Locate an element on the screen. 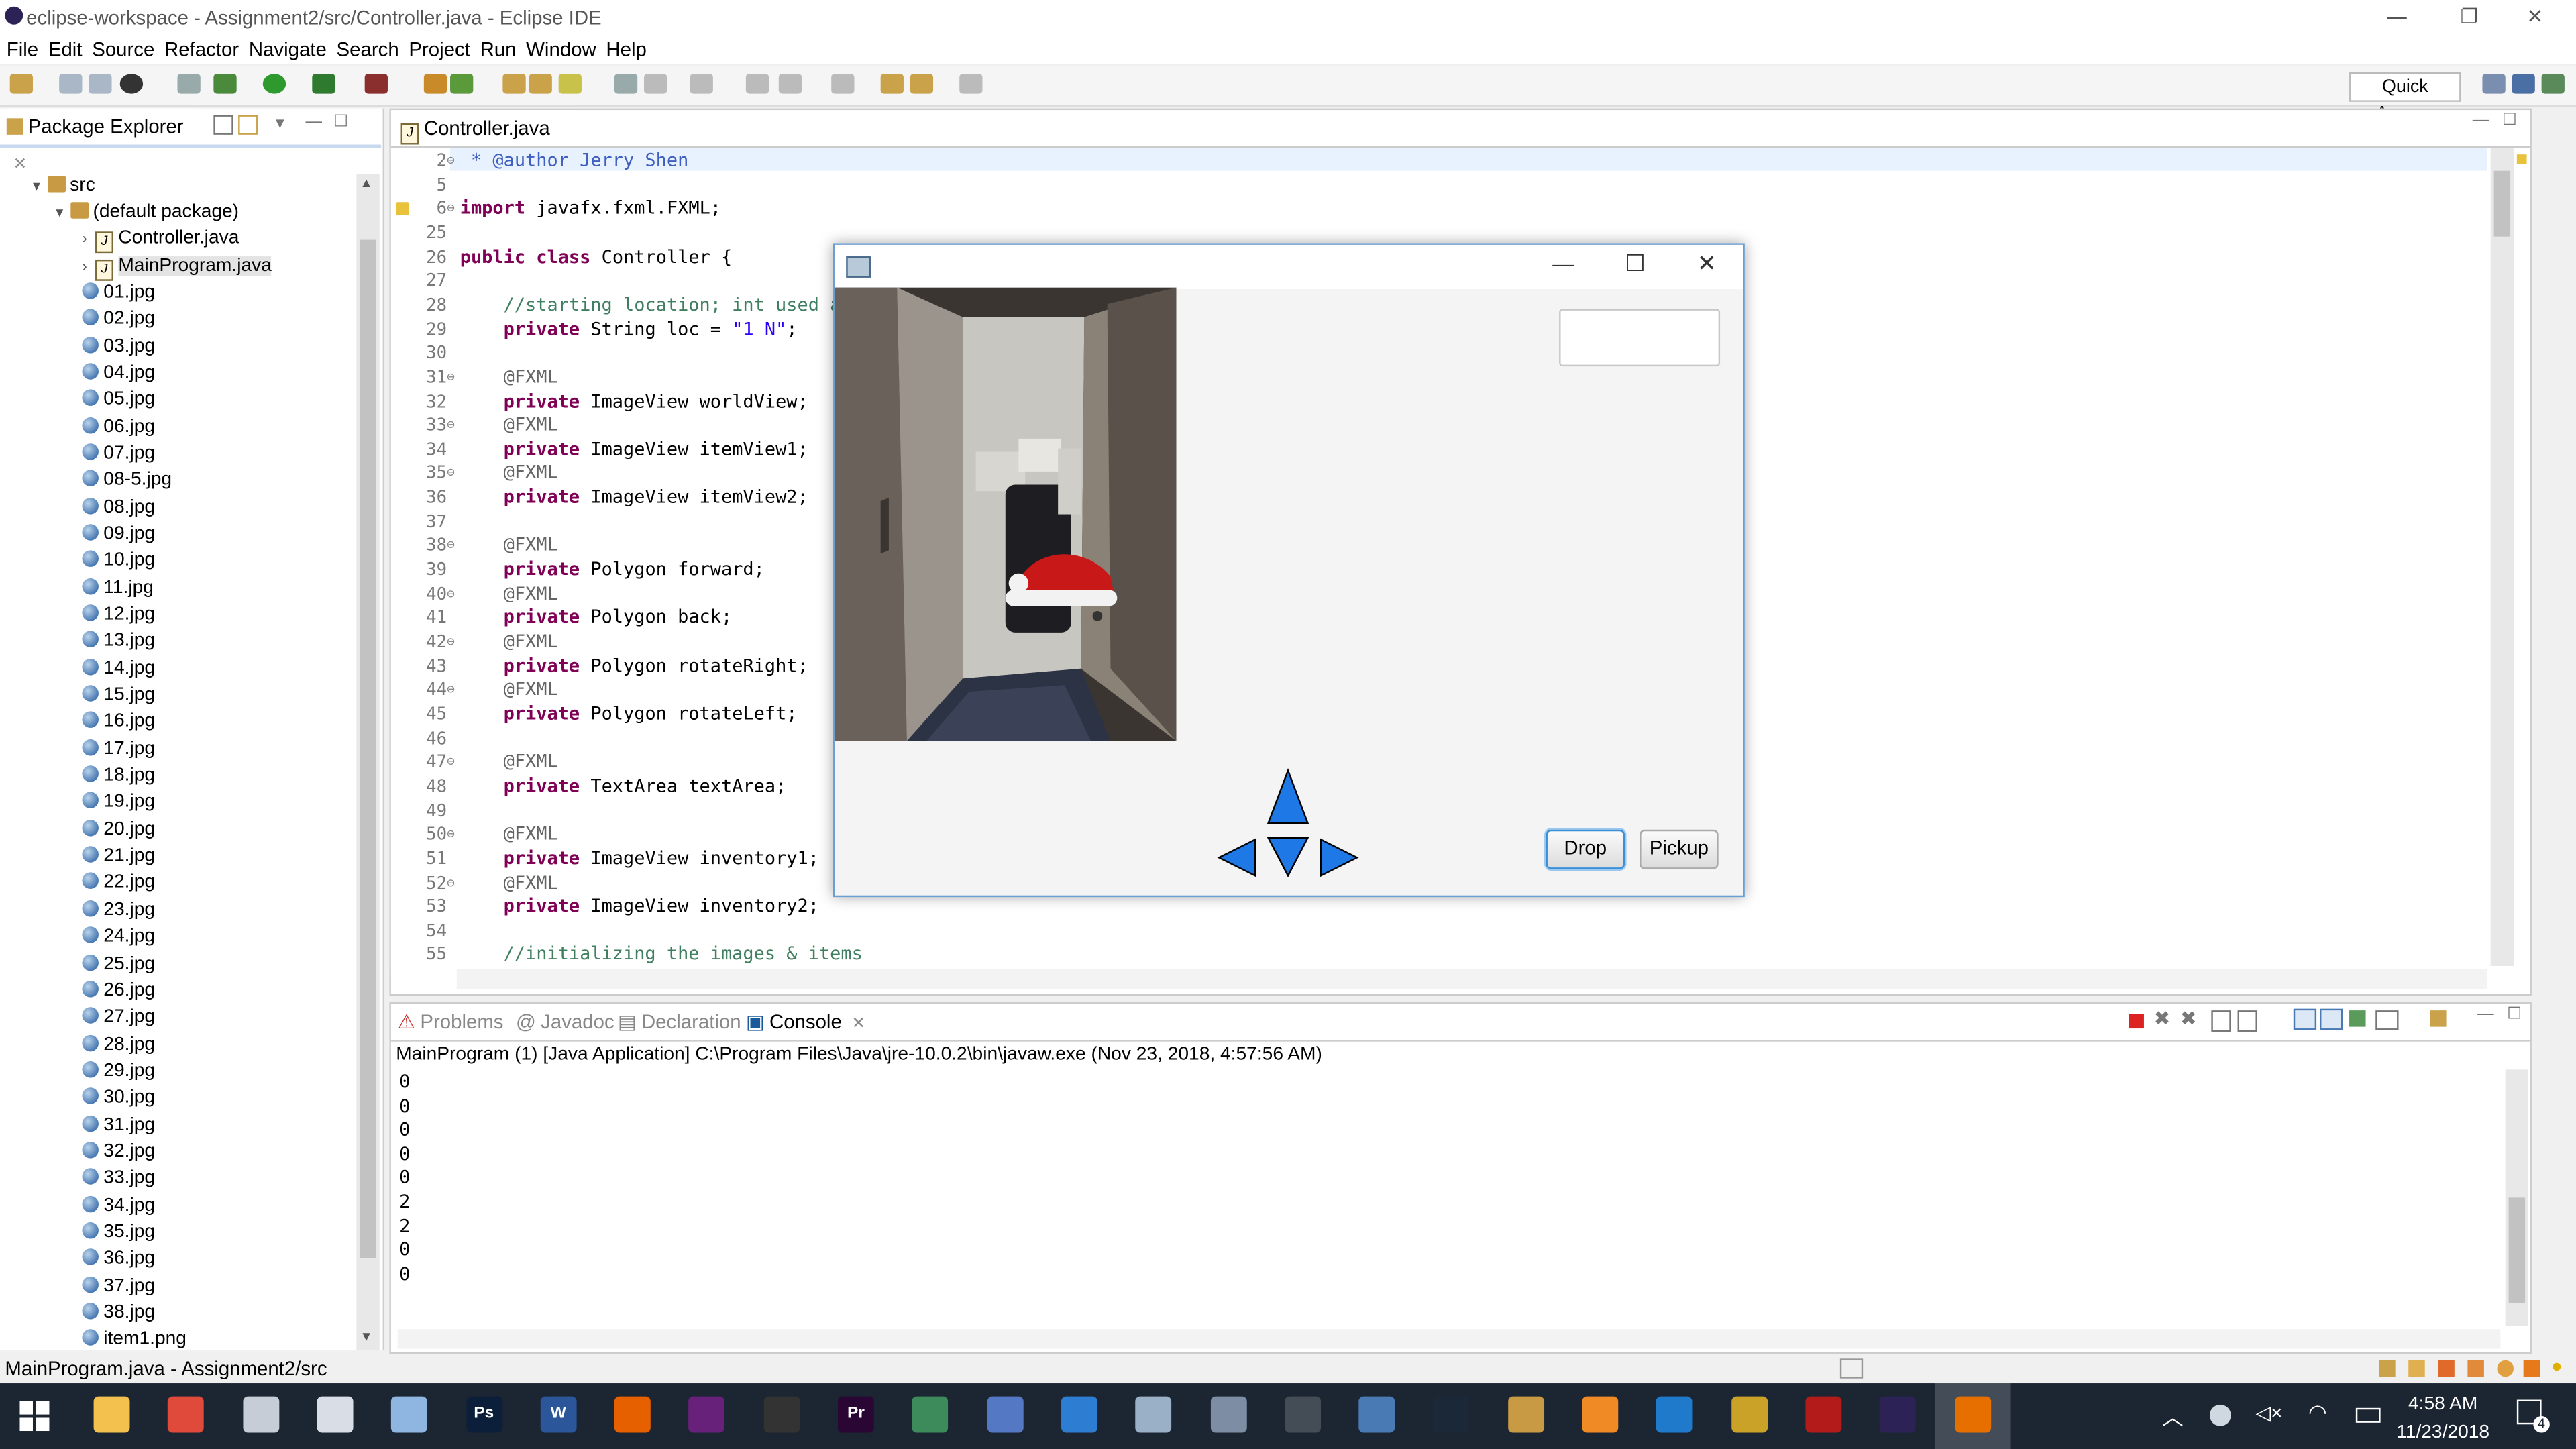 The width and height of the screenshot is (2576, 1449). word-wrap-icon is located at coordinates (701, 84).